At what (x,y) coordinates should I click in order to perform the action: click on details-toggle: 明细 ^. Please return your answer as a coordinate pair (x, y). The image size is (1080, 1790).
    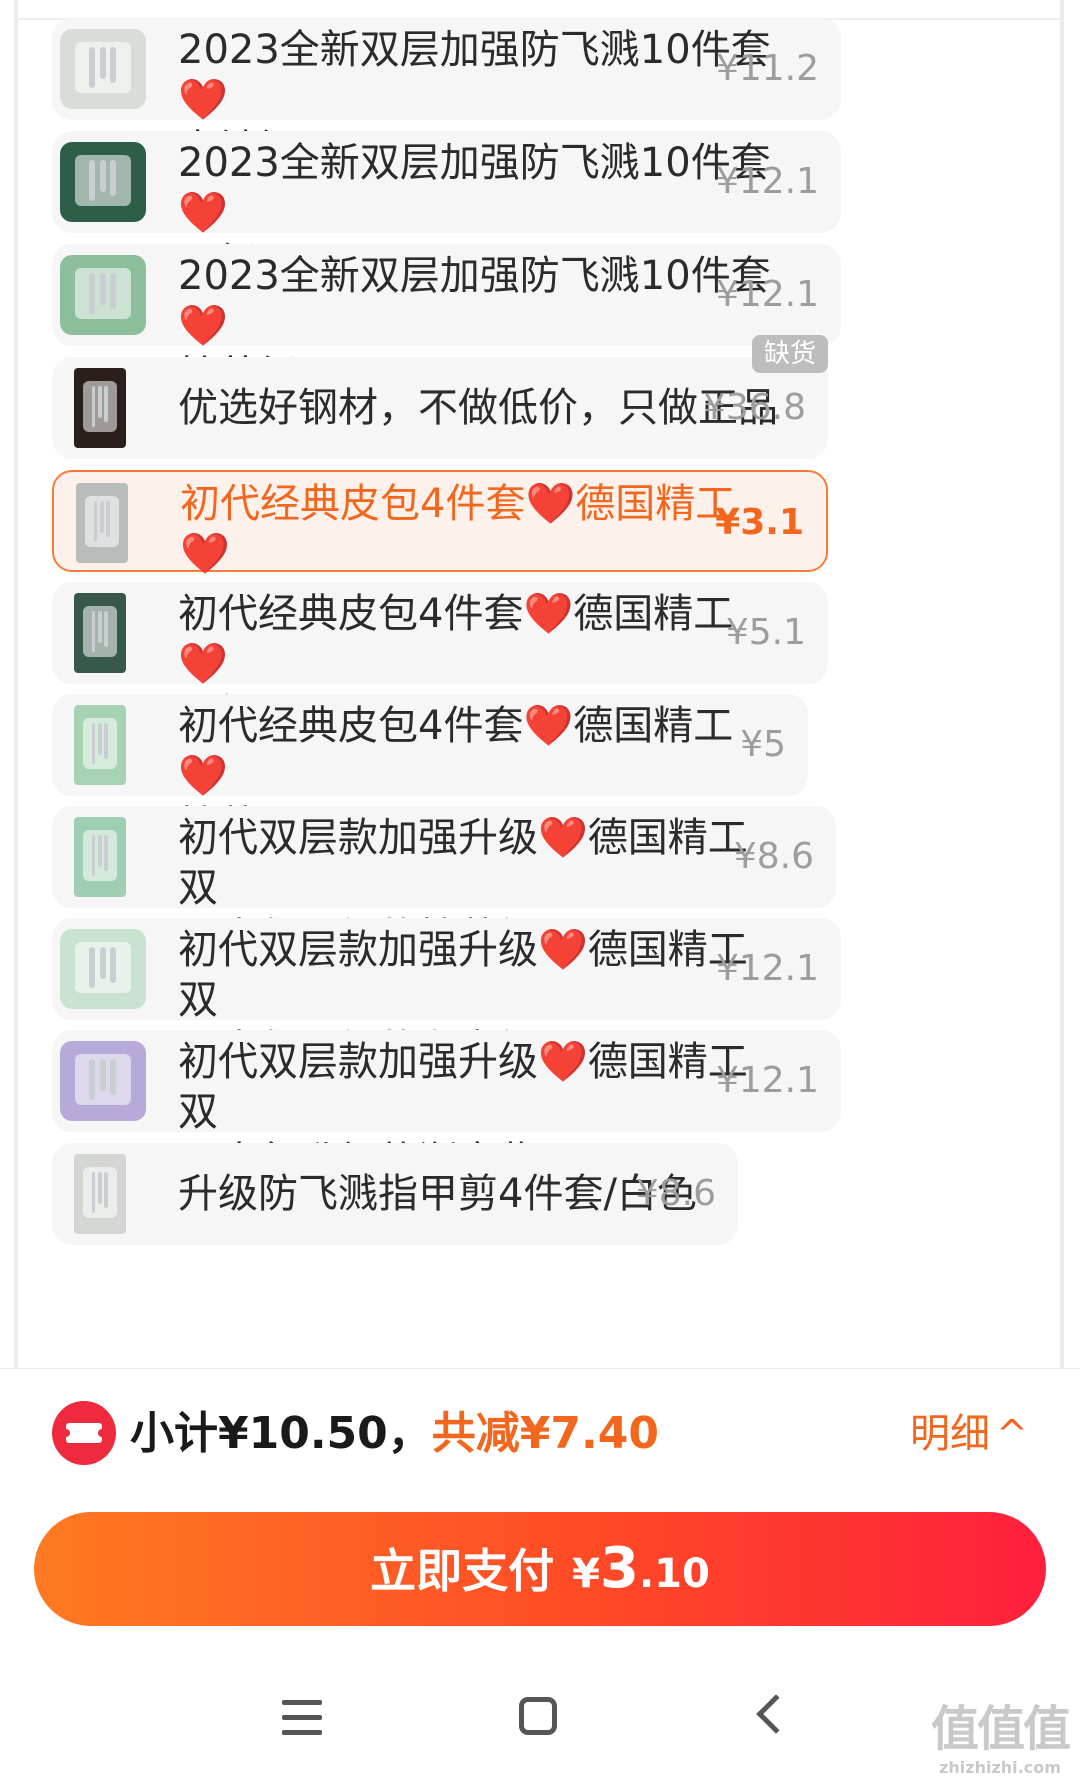
    Looking at the image, I should click on (969, 1434).